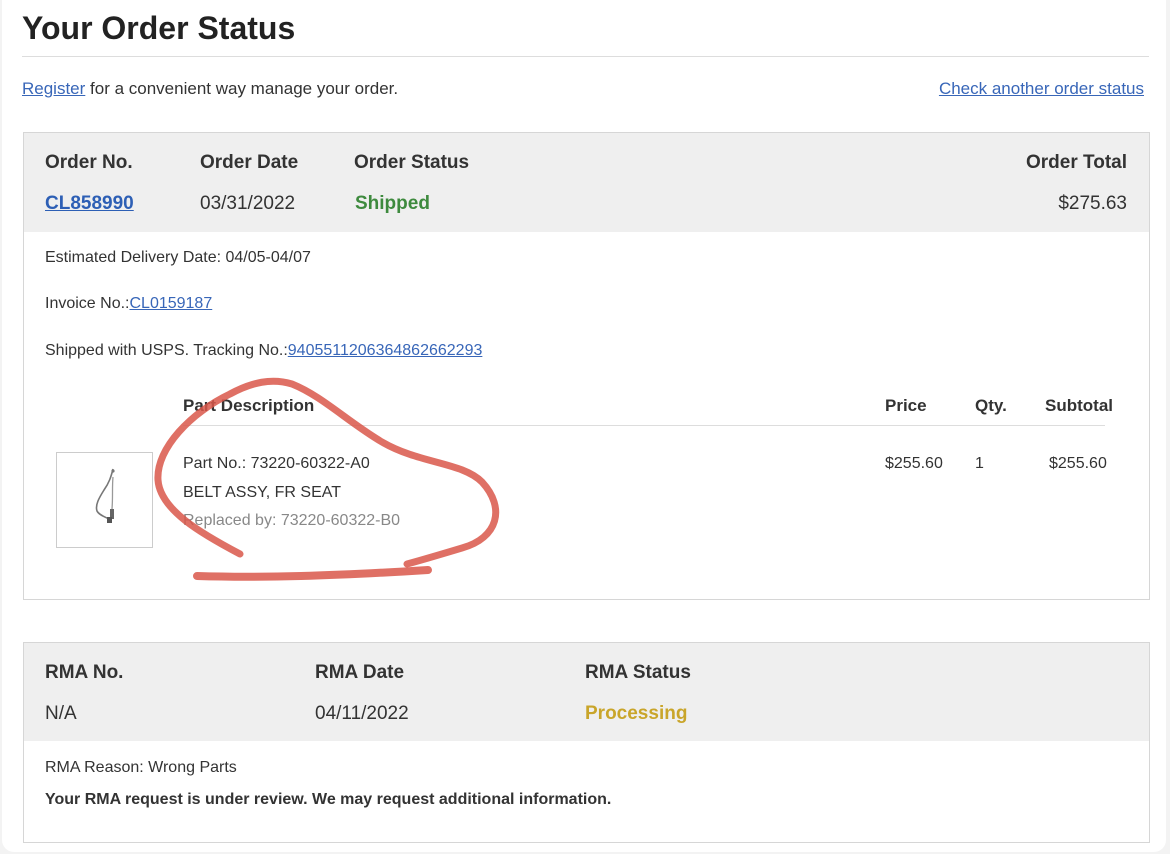 This screenshot has height=854, width=1170. Describe the element at coordinates (170, 303) in the screenshot. I see `invoice-link: CL0159187` at that location.